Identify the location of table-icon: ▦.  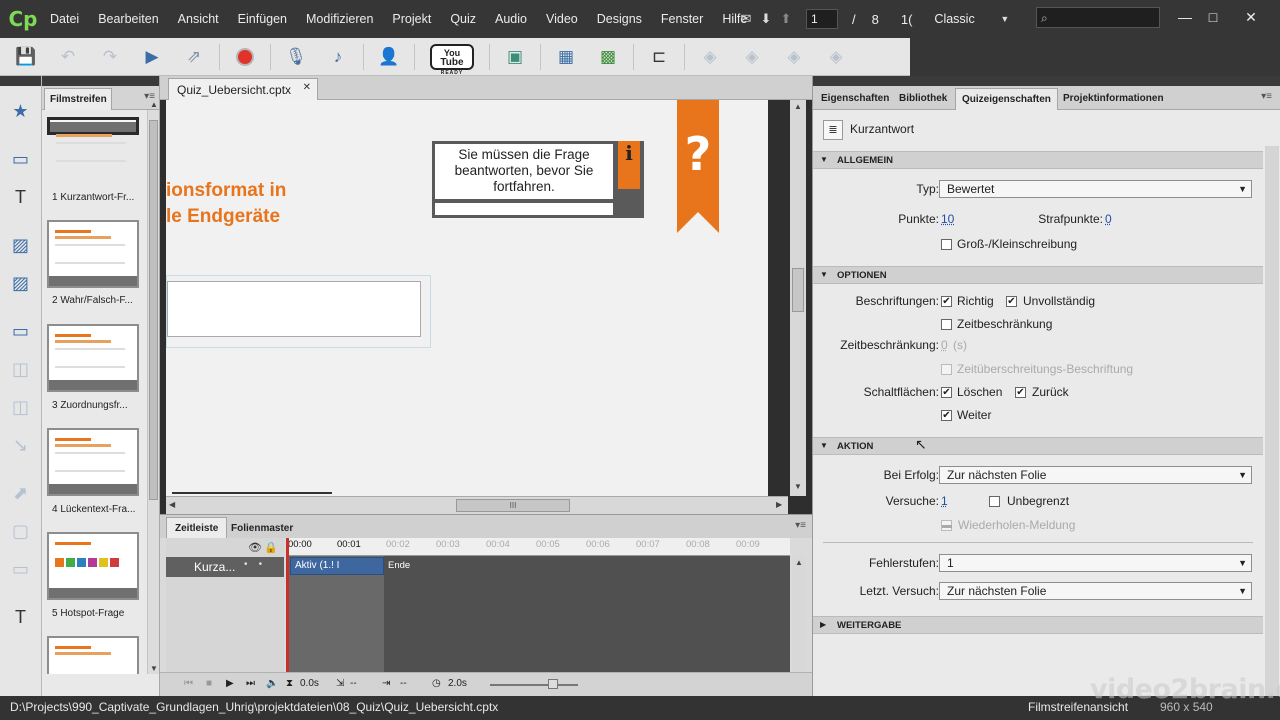
(566, 57).